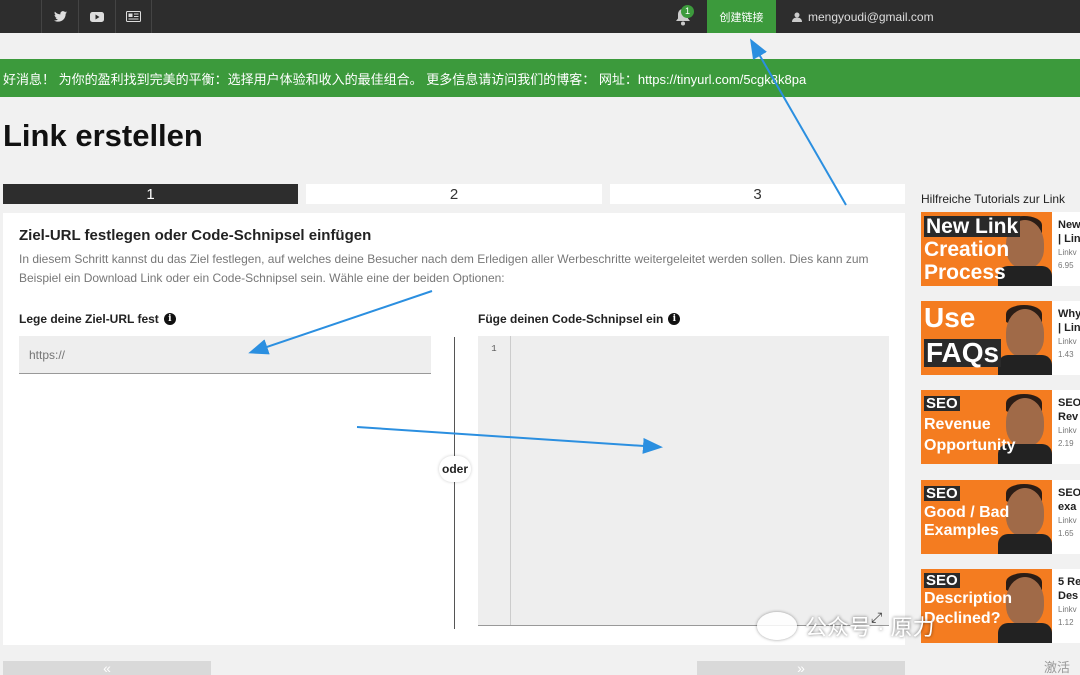 This screenshot has width=1080, height=675. What do you see at coordinates (225, 355) in the screenshot?
I see `target-url-input` at bounding box center [225, 355].